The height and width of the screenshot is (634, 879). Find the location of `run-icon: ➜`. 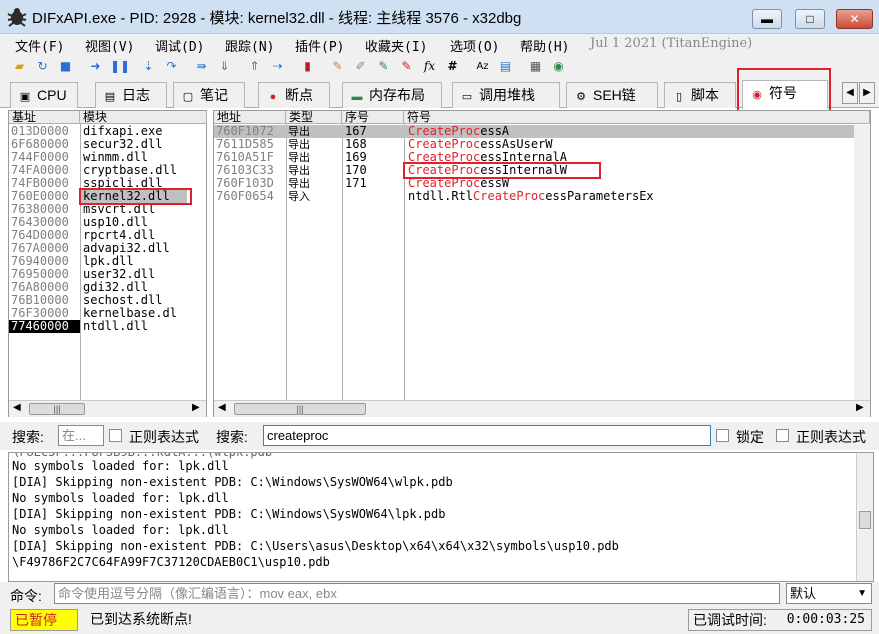

run-icon: ➜ is located at coordinates (95, 66).